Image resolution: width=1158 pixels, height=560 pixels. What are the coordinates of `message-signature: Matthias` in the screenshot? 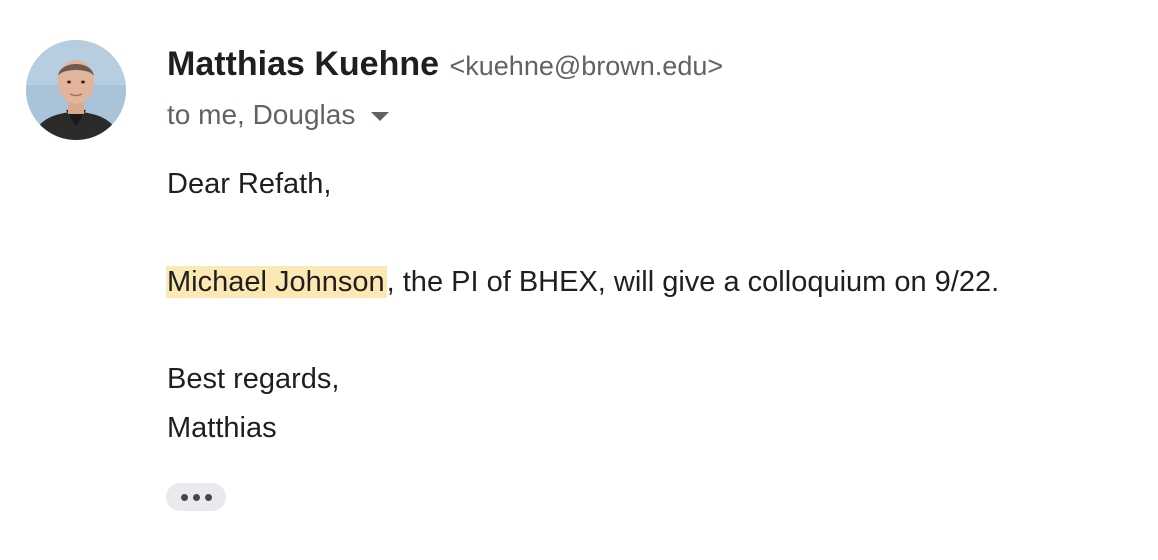 It's located at (222, 428).